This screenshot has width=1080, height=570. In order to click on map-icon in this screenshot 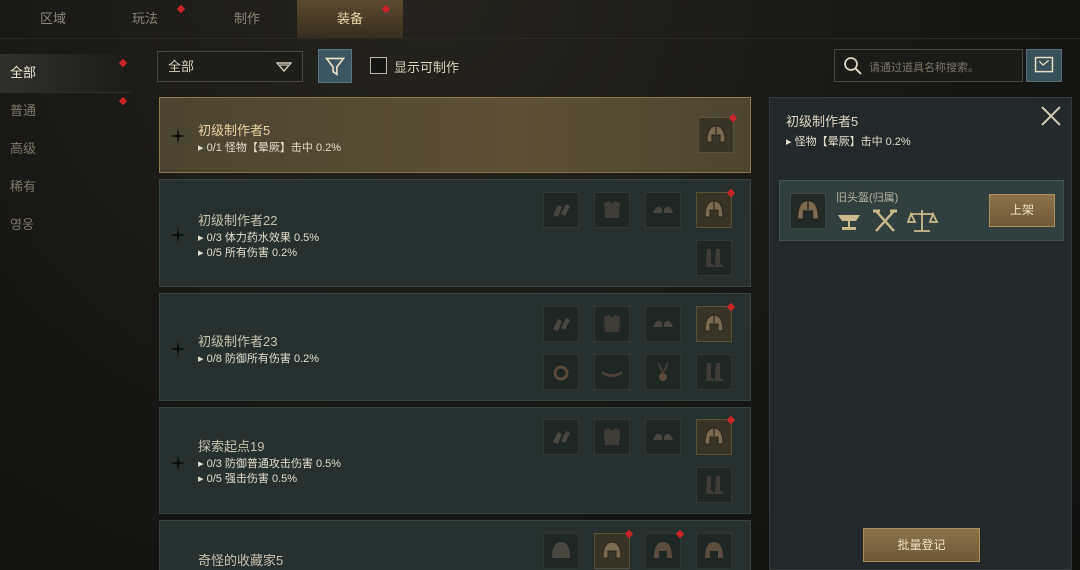, I will do `click(1044, 64)`.